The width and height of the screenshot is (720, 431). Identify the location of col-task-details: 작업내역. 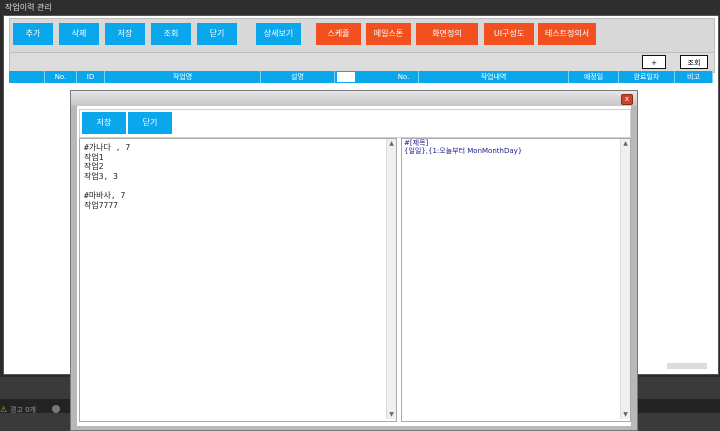
(494, 77).